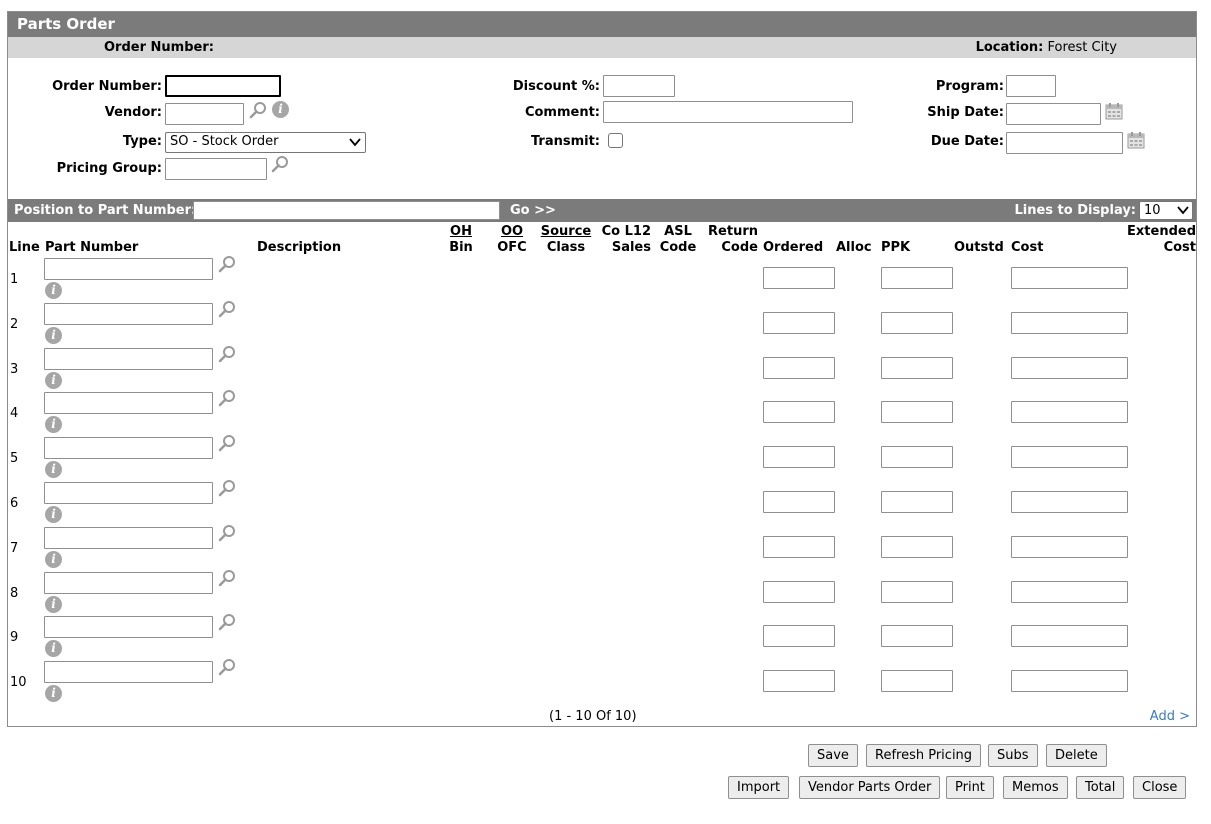  Describe the element at coordinates (1031, 86) in the screenshot. I see `program-input` at that location.